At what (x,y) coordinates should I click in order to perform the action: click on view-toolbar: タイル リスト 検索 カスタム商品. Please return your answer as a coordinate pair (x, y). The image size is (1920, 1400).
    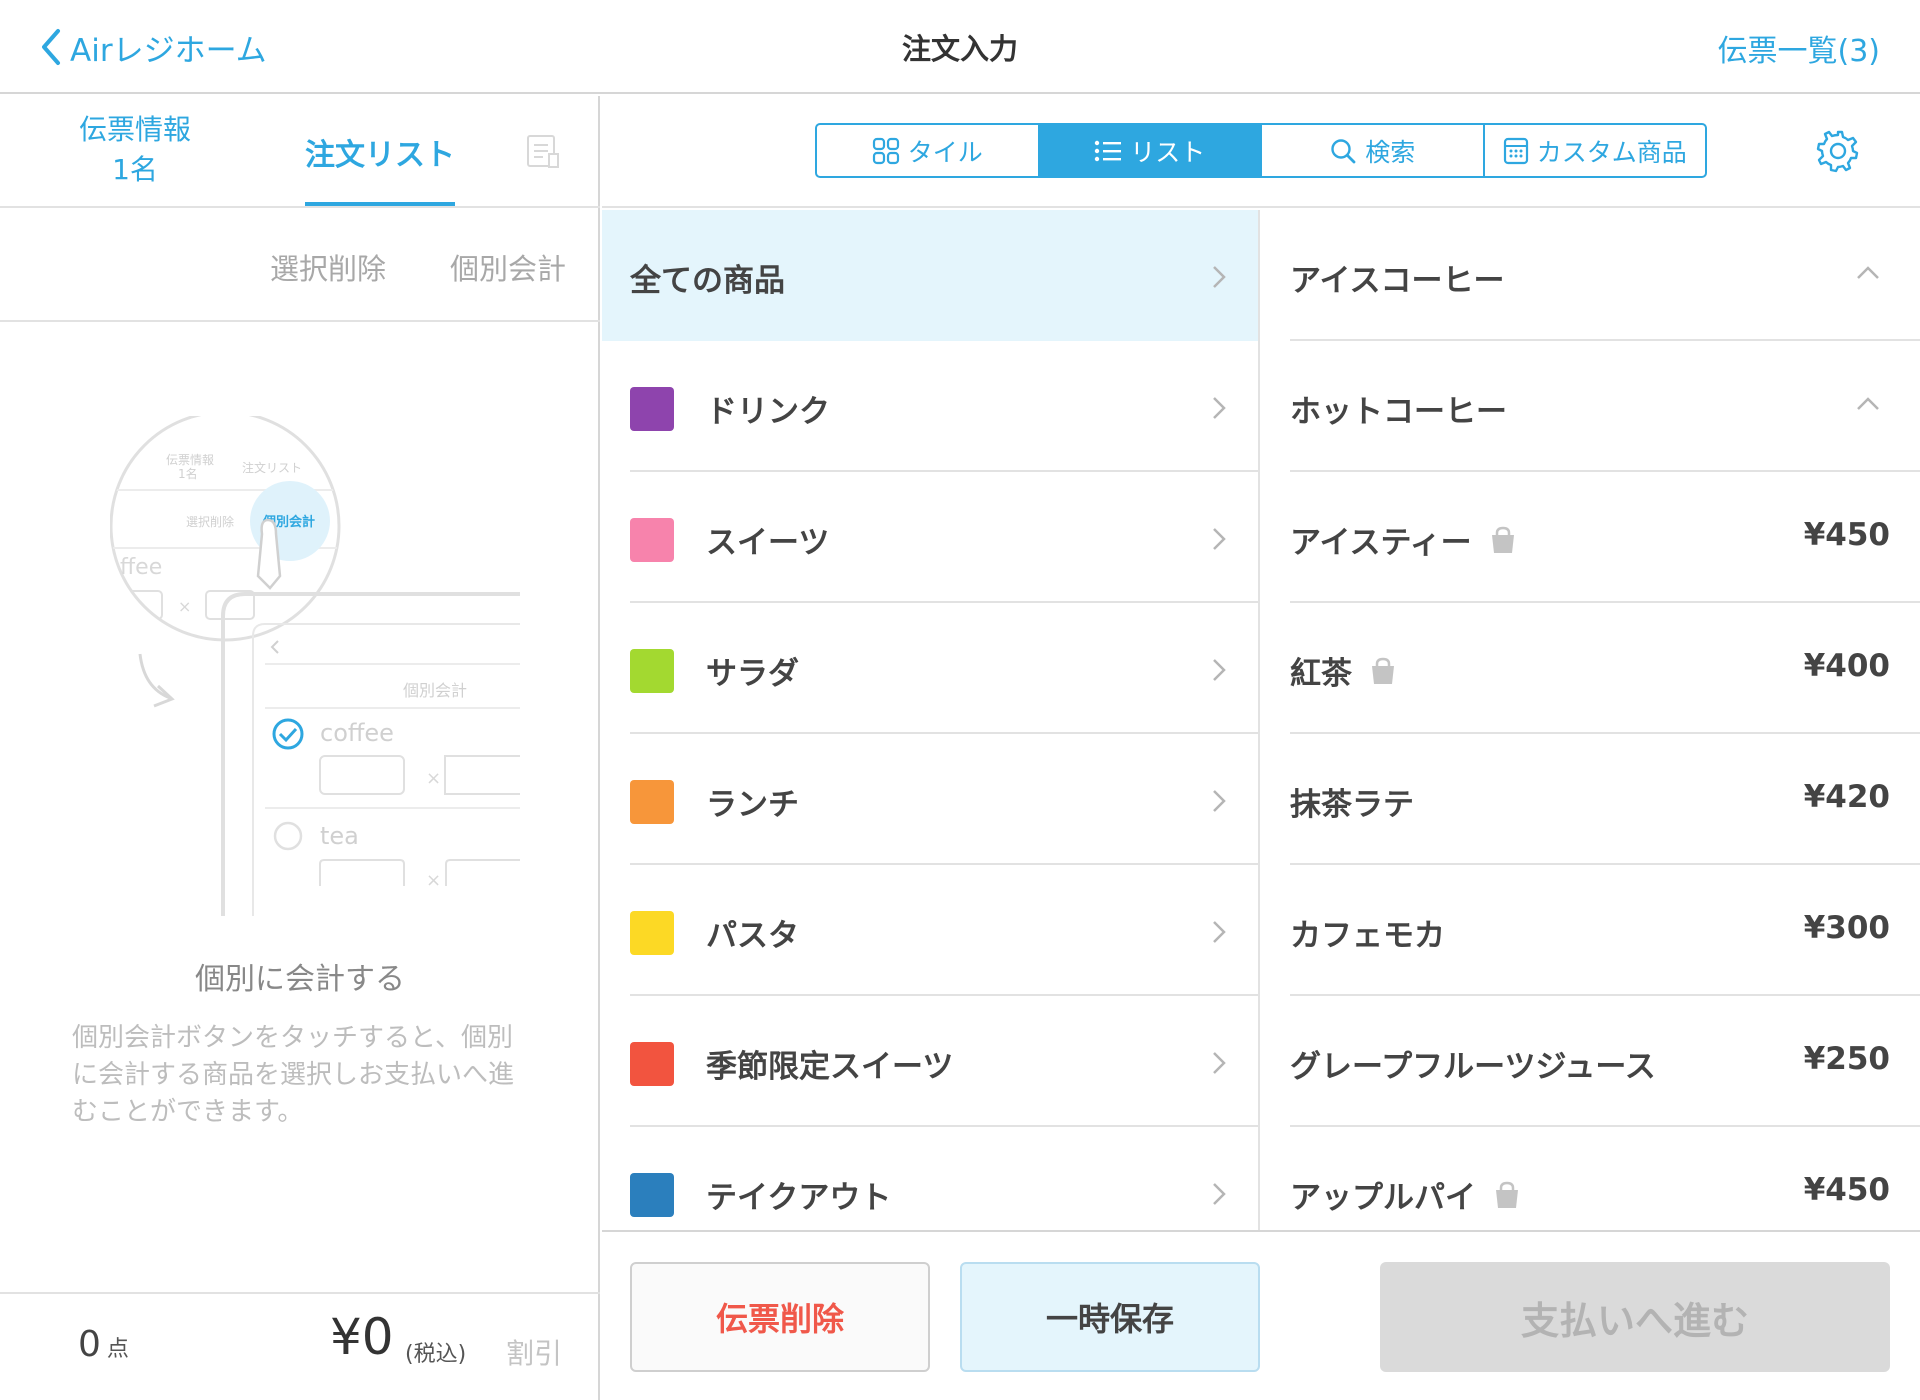
    Looking at the image, I should click on (1261, 152).